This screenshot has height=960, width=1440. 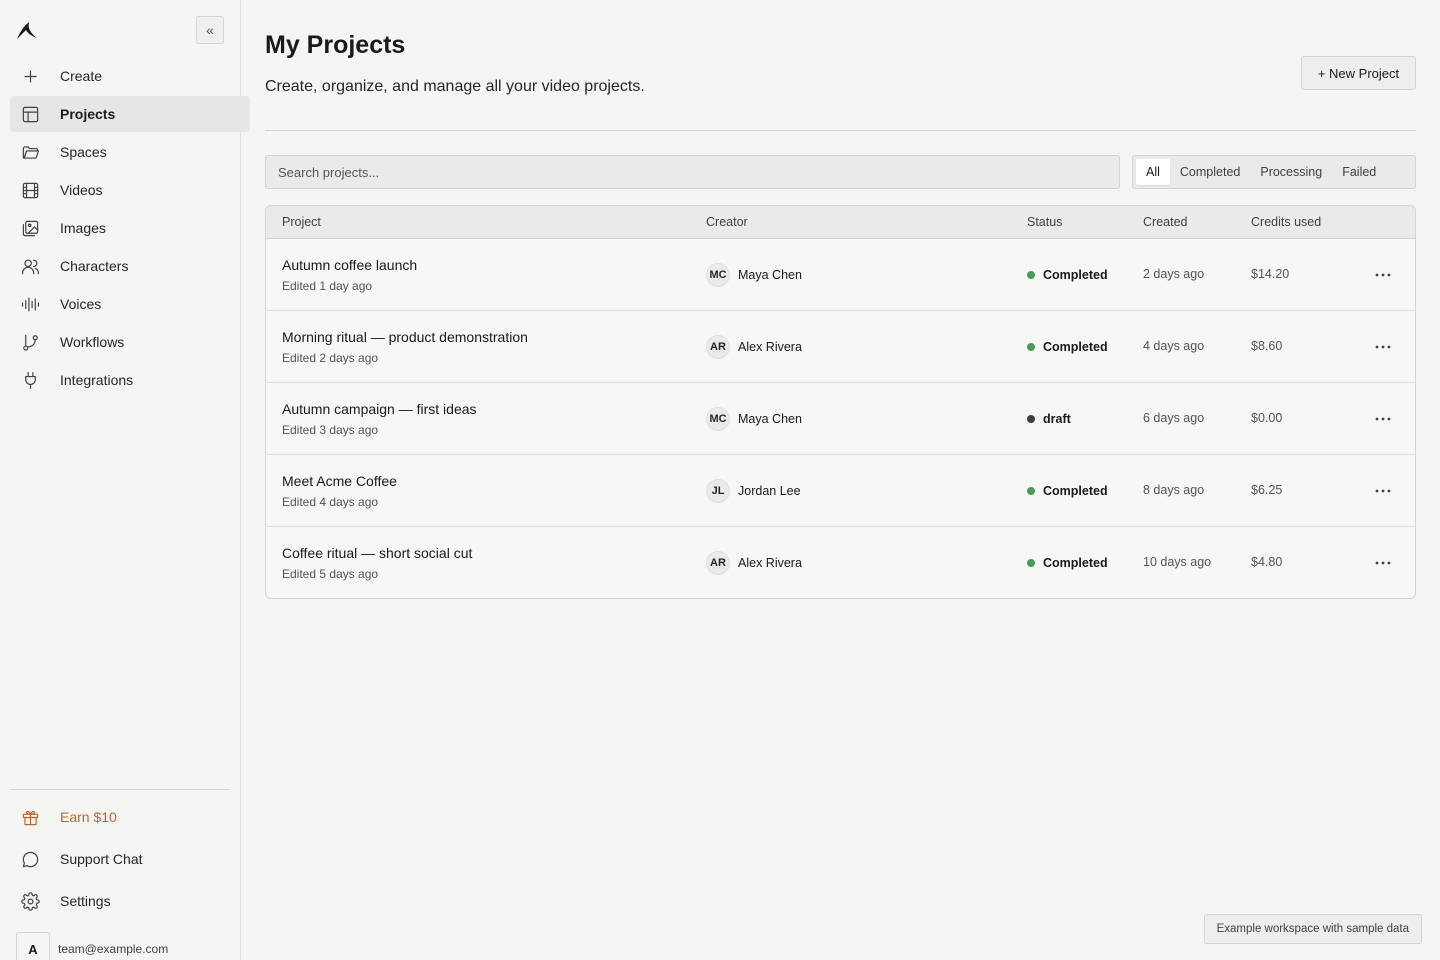 I want to click on collapse-sidebar-button: «, so click(x=210, y=30).